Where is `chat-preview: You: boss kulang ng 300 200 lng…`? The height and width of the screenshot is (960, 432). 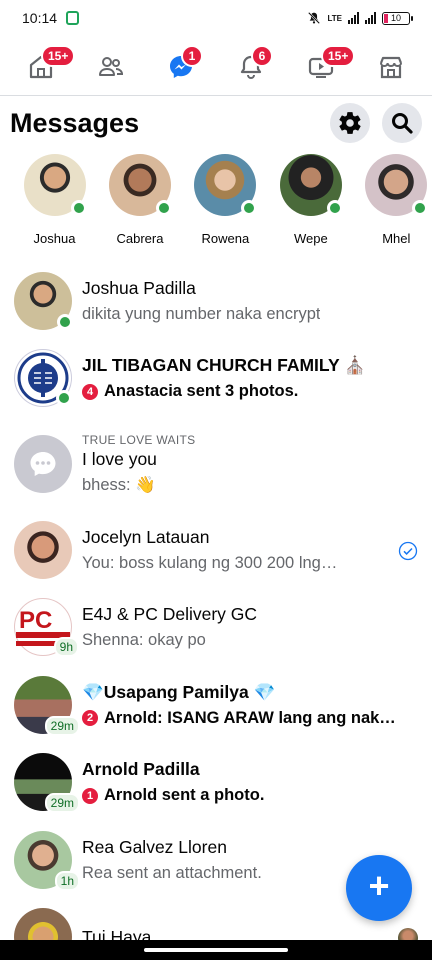
chat-preview: You: boss kulang ng 300 200 lng… is located at coordinates (242, 563).